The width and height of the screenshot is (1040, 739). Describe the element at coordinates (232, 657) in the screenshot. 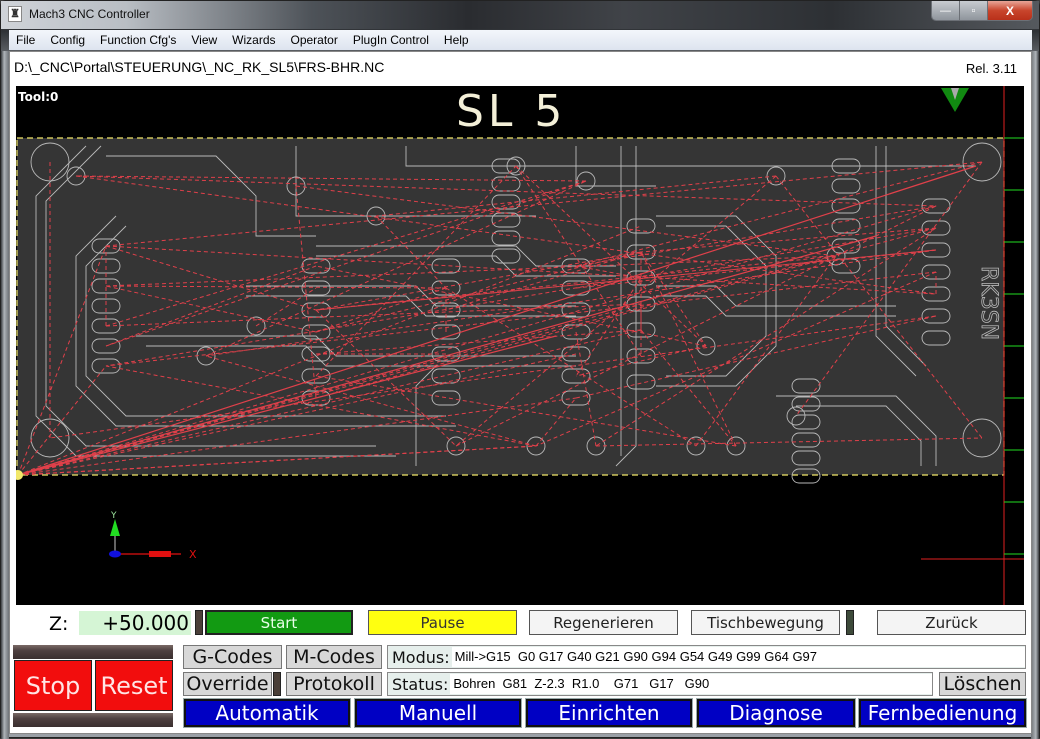

I see `gcodes-button: G-Codes` at that location.